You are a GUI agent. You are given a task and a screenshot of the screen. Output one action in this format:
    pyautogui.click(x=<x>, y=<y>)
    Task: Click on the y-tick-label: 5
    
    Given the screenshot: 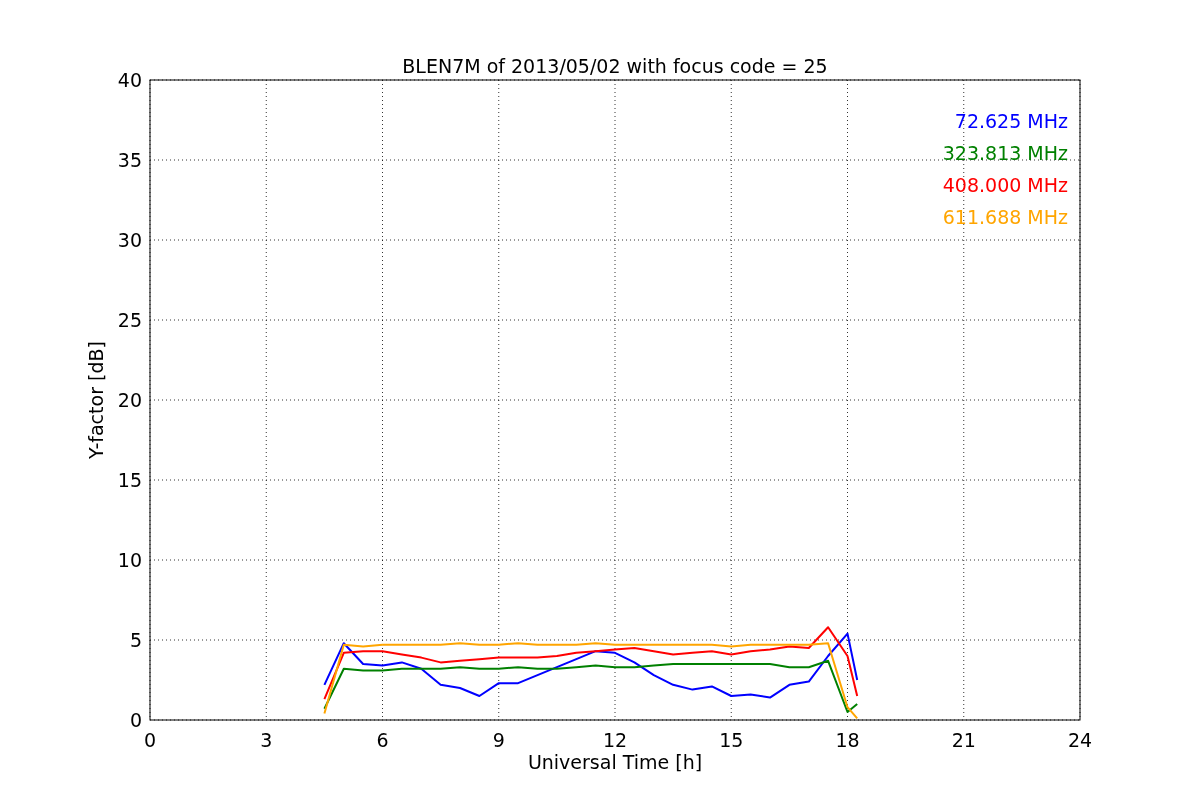 What is the action you would take?
    pyautogui.click(x=135, y=640)
    